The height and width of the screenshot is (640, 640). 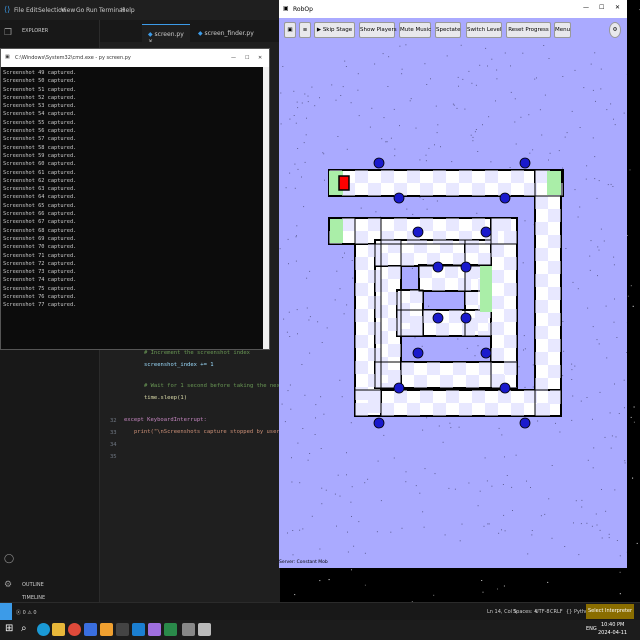 I want to click on sidebar-timeline: TIMELINE, so click(x=33, y=598).